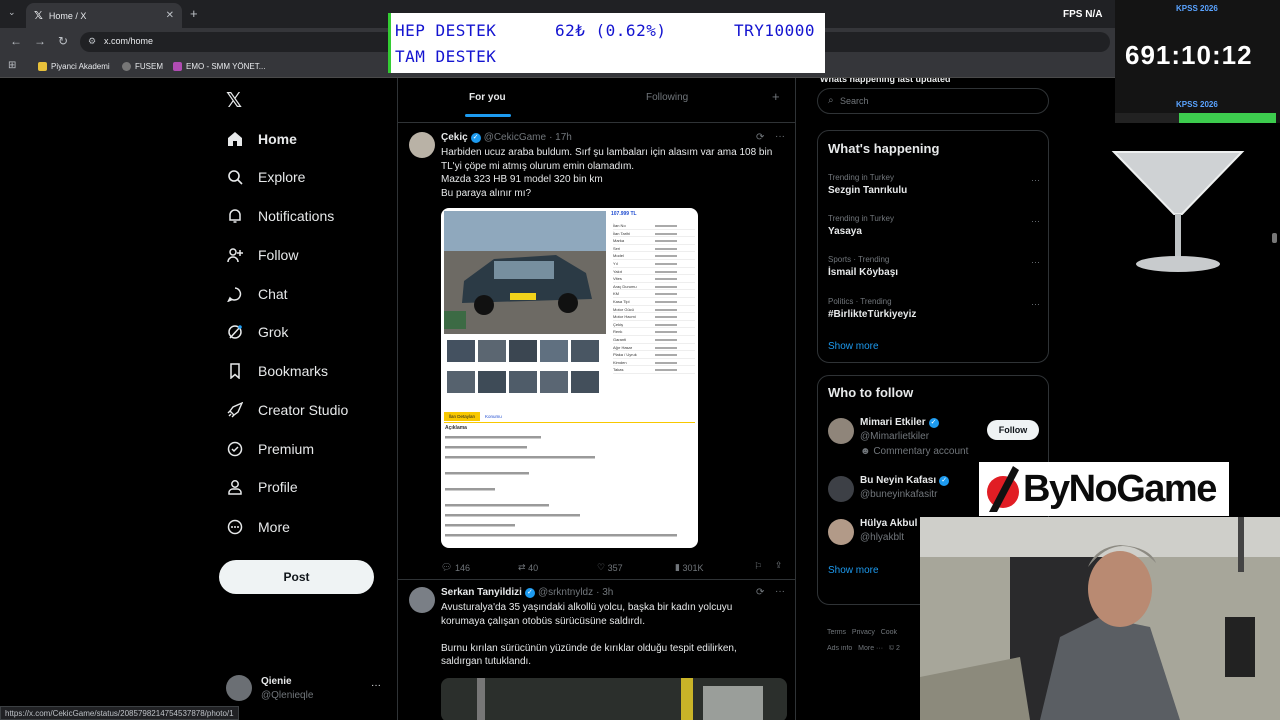 The width and height of the screenshot is (1280, 720). Describe the element at coordinates (67, 15) in the screenshot. I see `tab-title: Home / X` at that location.